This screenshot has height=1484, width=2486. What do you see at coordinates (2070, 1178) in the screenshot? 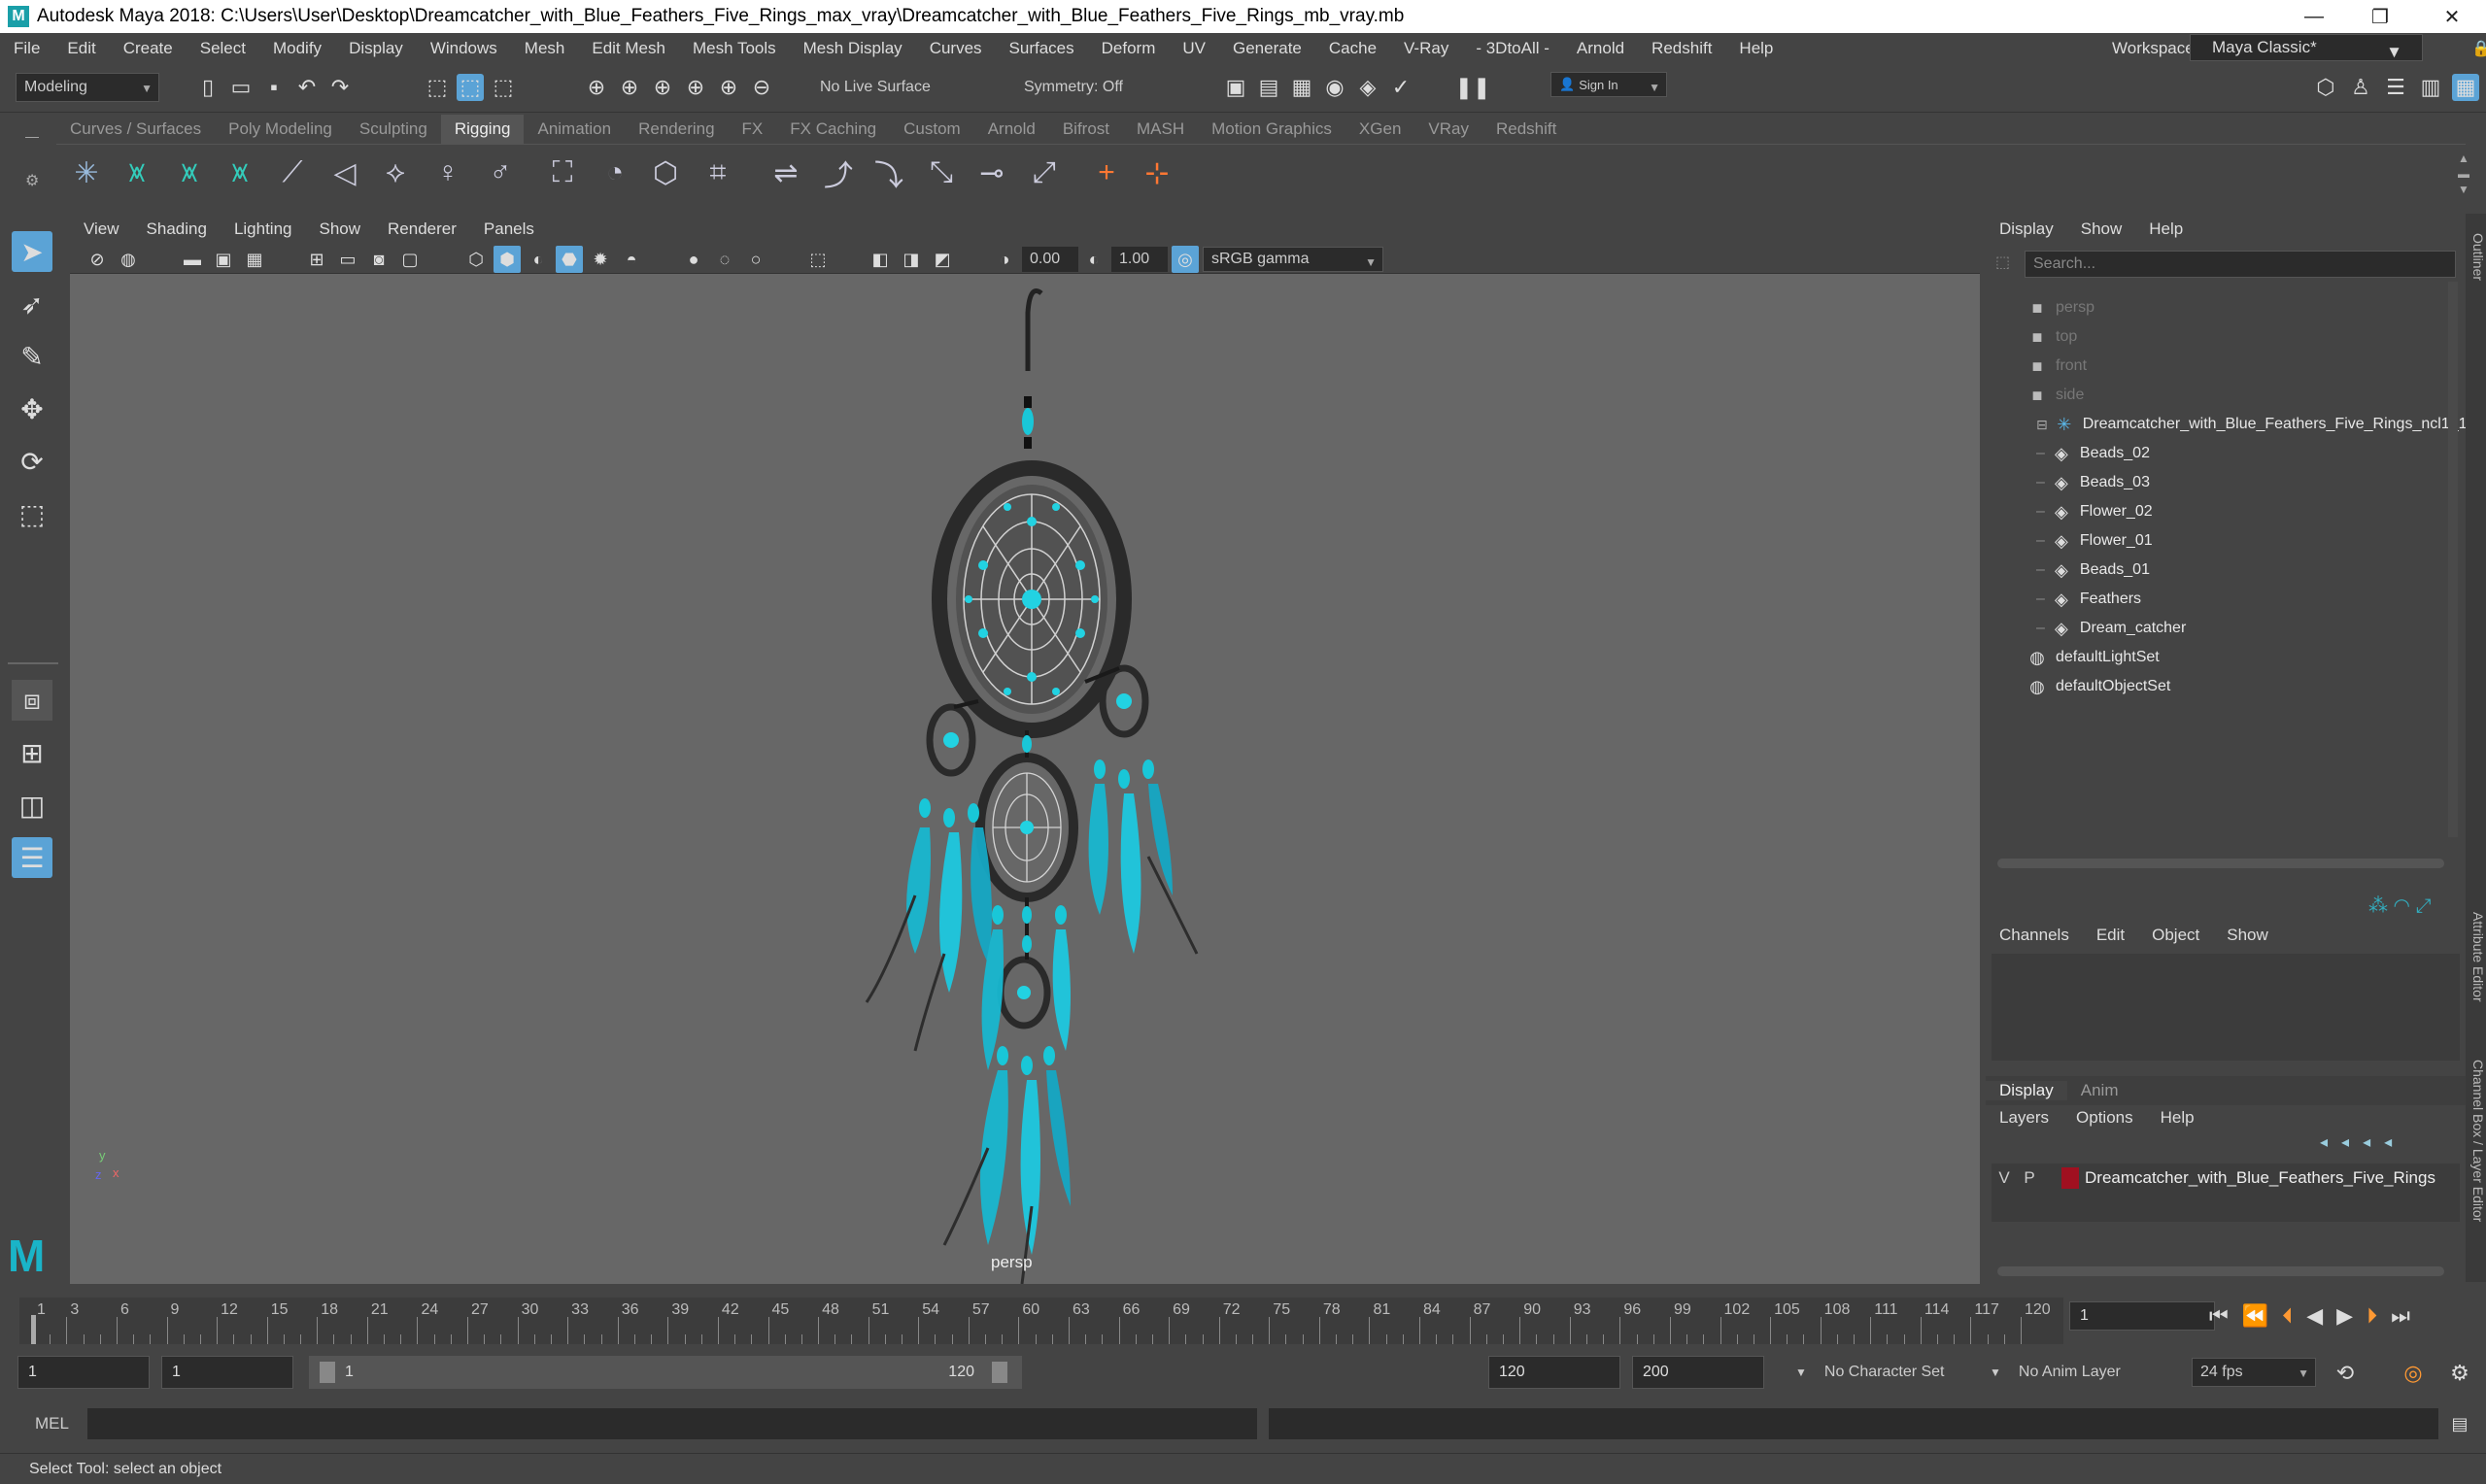
I see `layer-color-swatch` at bounding box center [2070, 1178].